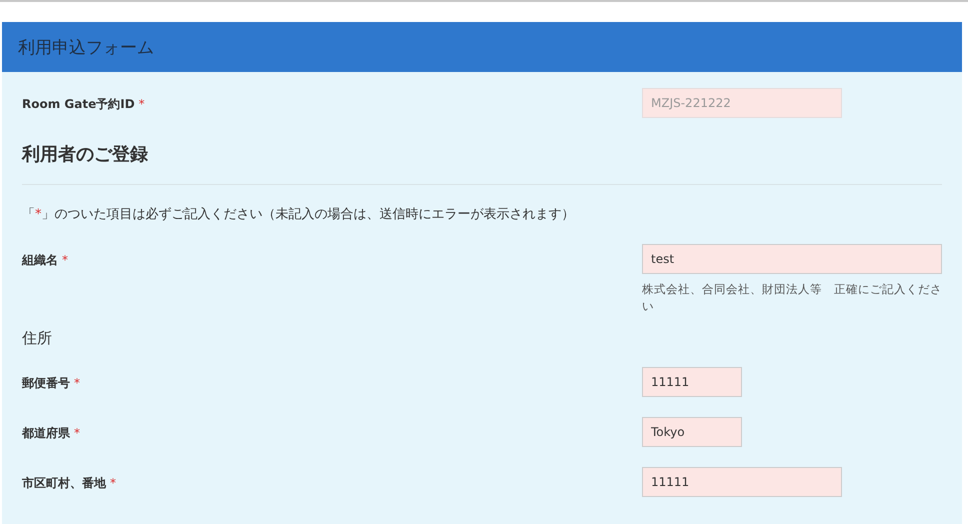 Image resolution: width=968 pixels, height=524 pixels. I want to click on address-field: Tokyo, so click(692, 432).